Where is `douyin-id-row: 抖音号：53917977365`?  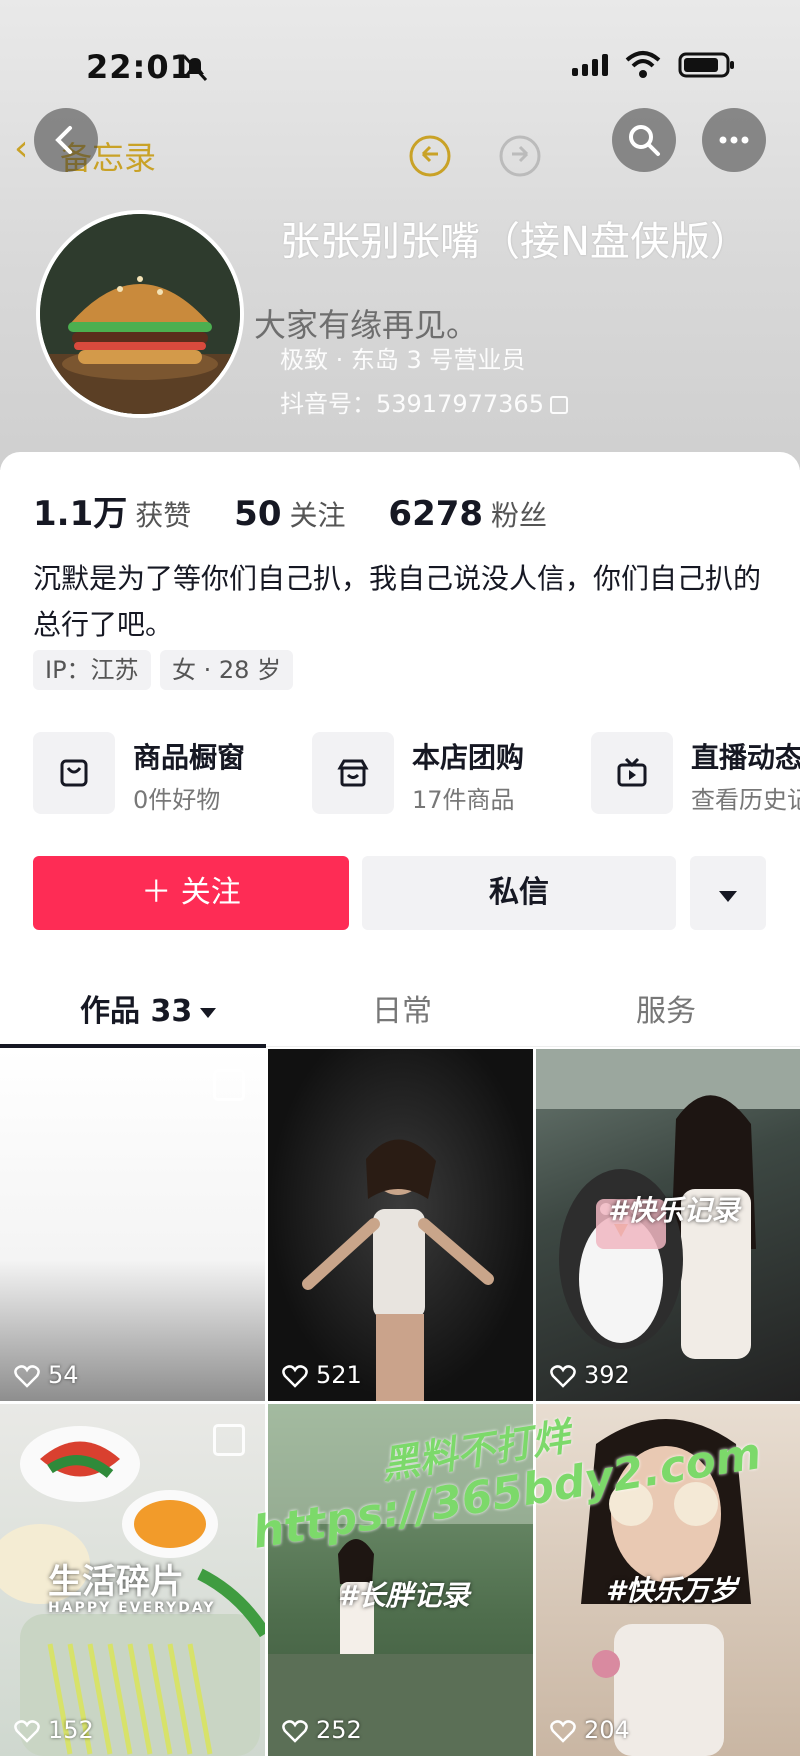 douyin-id-row: 抖音号：53917977365 is located at coordinates (424, 401).